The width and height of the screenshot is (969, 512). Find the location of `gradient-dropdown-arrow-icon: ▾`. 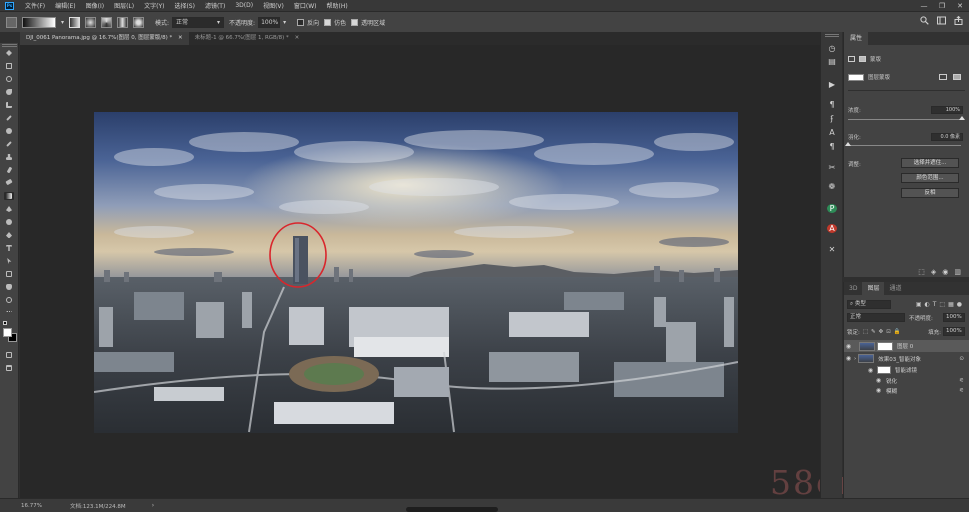

gradient-dropdown-arrow-icon: ▾ is located at coordinates (62, 22).